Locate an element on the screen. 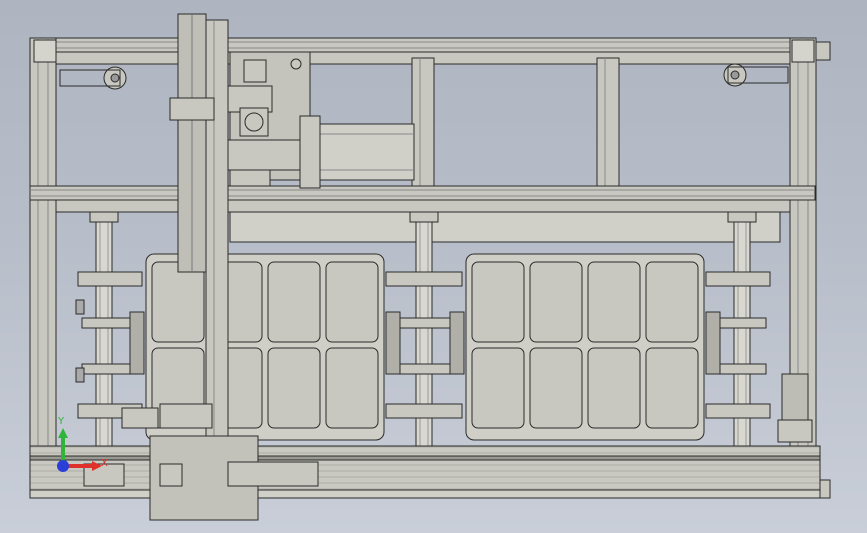 The height and width of the screenshot is (533, 867). top-frame-rail is located at coordinates (422, 45).